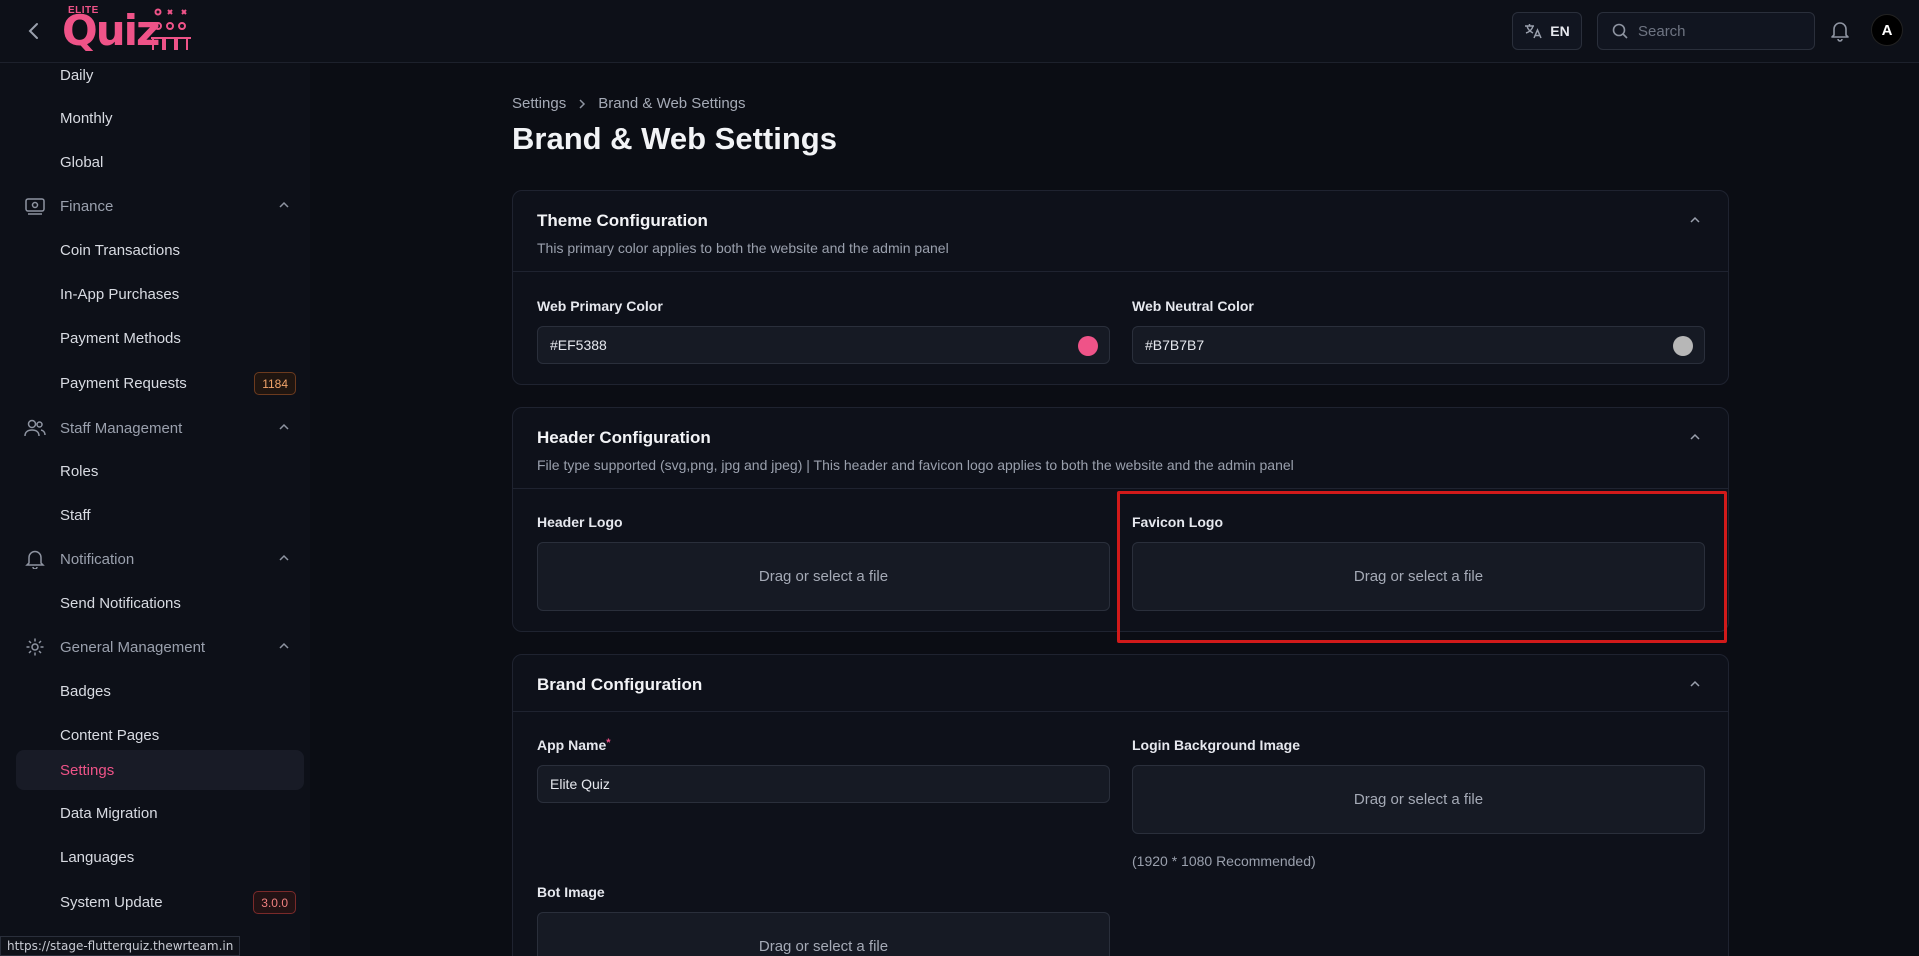 Image resolution: width=1919 pixels, height=956 pixels. What do you see at coordinates (120, 250) in the screenshot?
I see `sidebar-item-label: Coin Transactions` at bounding box center [120, 250].